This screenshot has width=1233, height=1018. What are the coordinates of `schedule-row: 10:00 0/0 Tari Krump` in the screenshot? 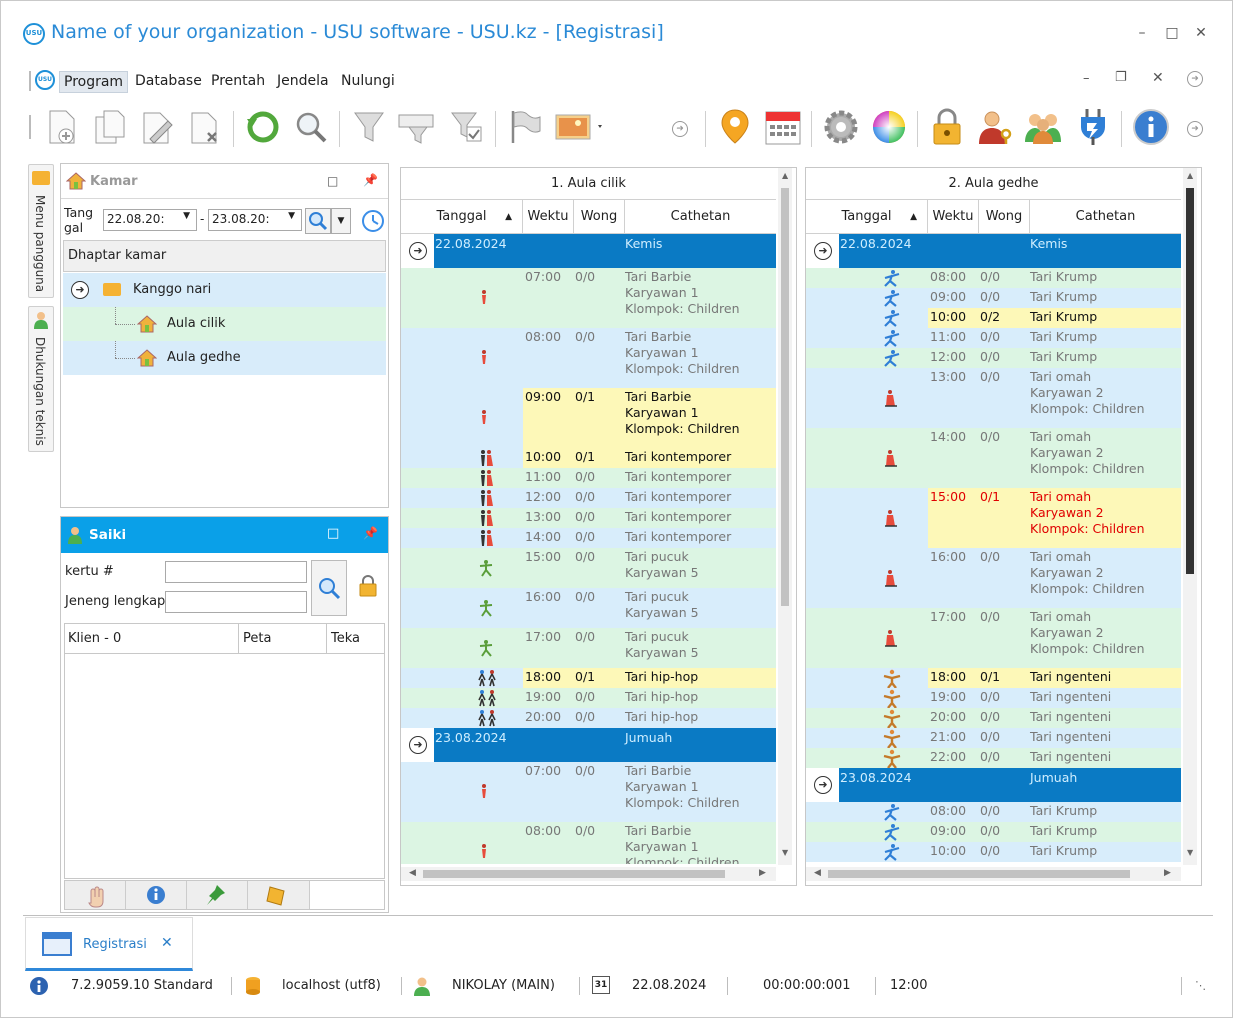 It's located at (993, 852).